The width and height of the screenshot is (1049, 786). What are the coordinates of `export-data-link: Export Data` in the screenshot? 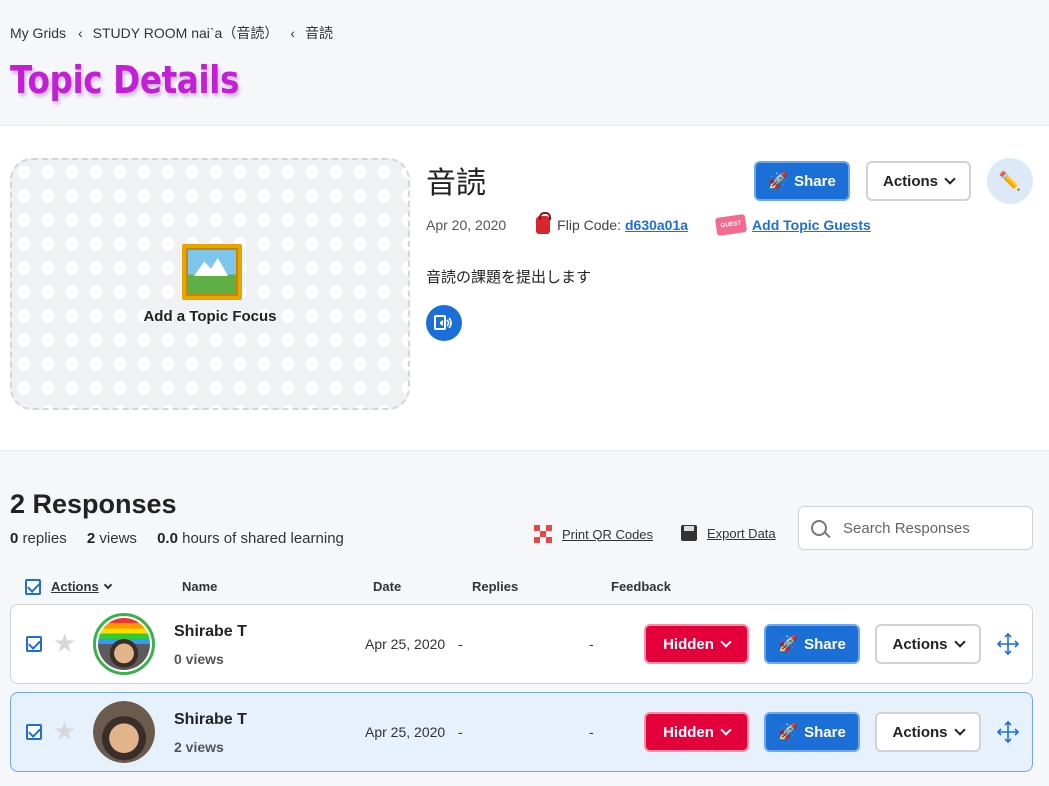 It's located at (728, 533).